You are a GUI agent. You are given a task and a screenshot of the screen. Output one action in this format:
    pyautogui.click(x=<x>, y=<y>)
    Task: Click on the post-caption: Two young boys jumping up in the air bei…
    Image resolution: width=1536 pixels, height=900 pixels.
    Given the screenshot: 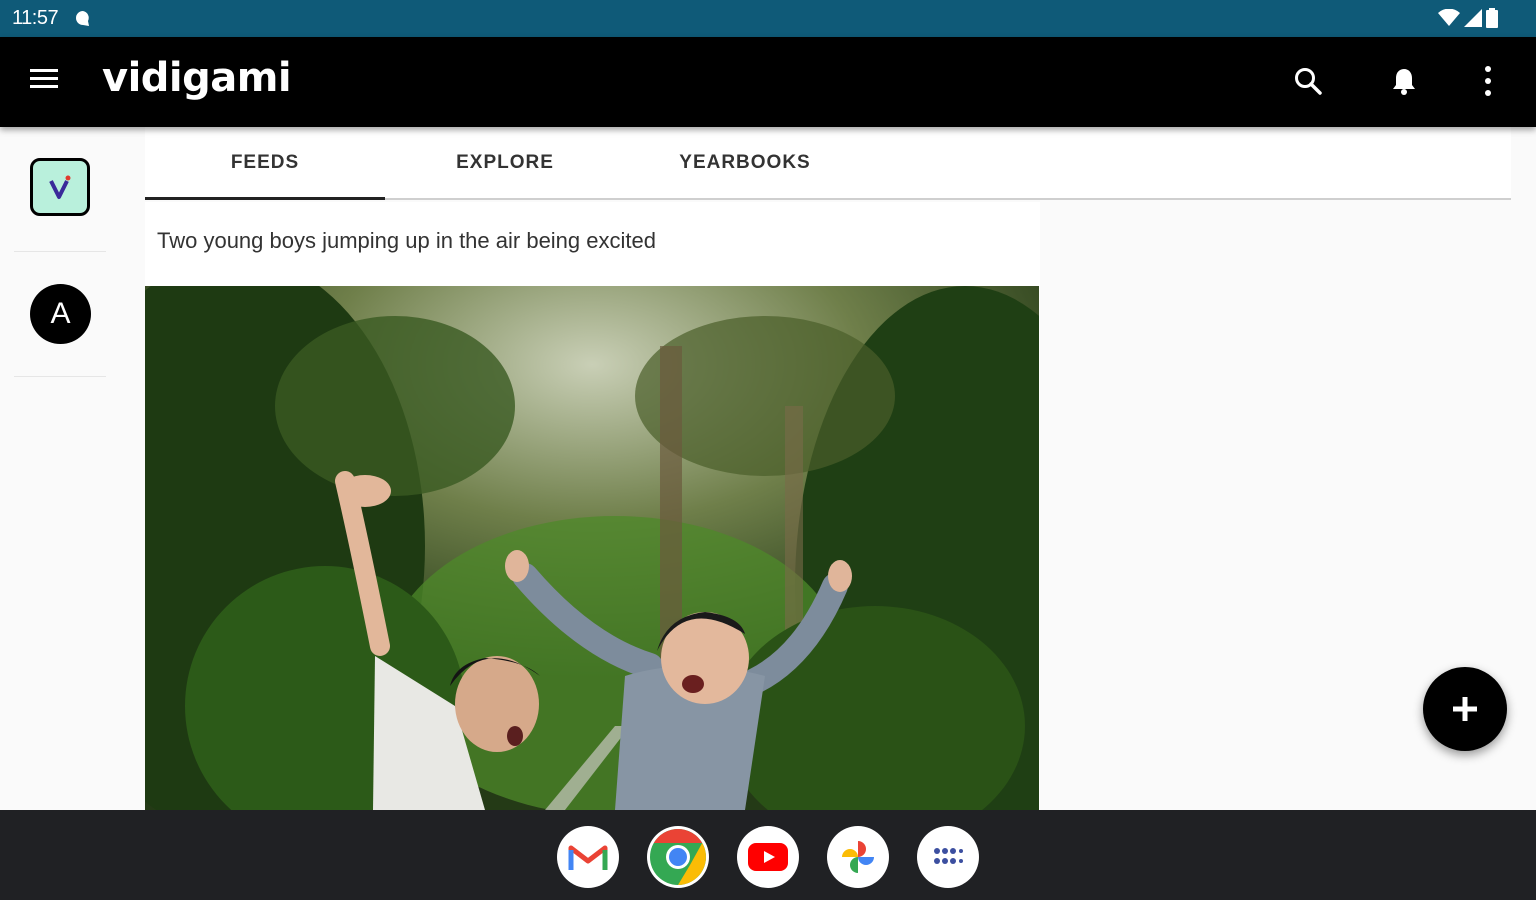 What is the action you would take?
    pyautogui.click(x=406, y=240)
    